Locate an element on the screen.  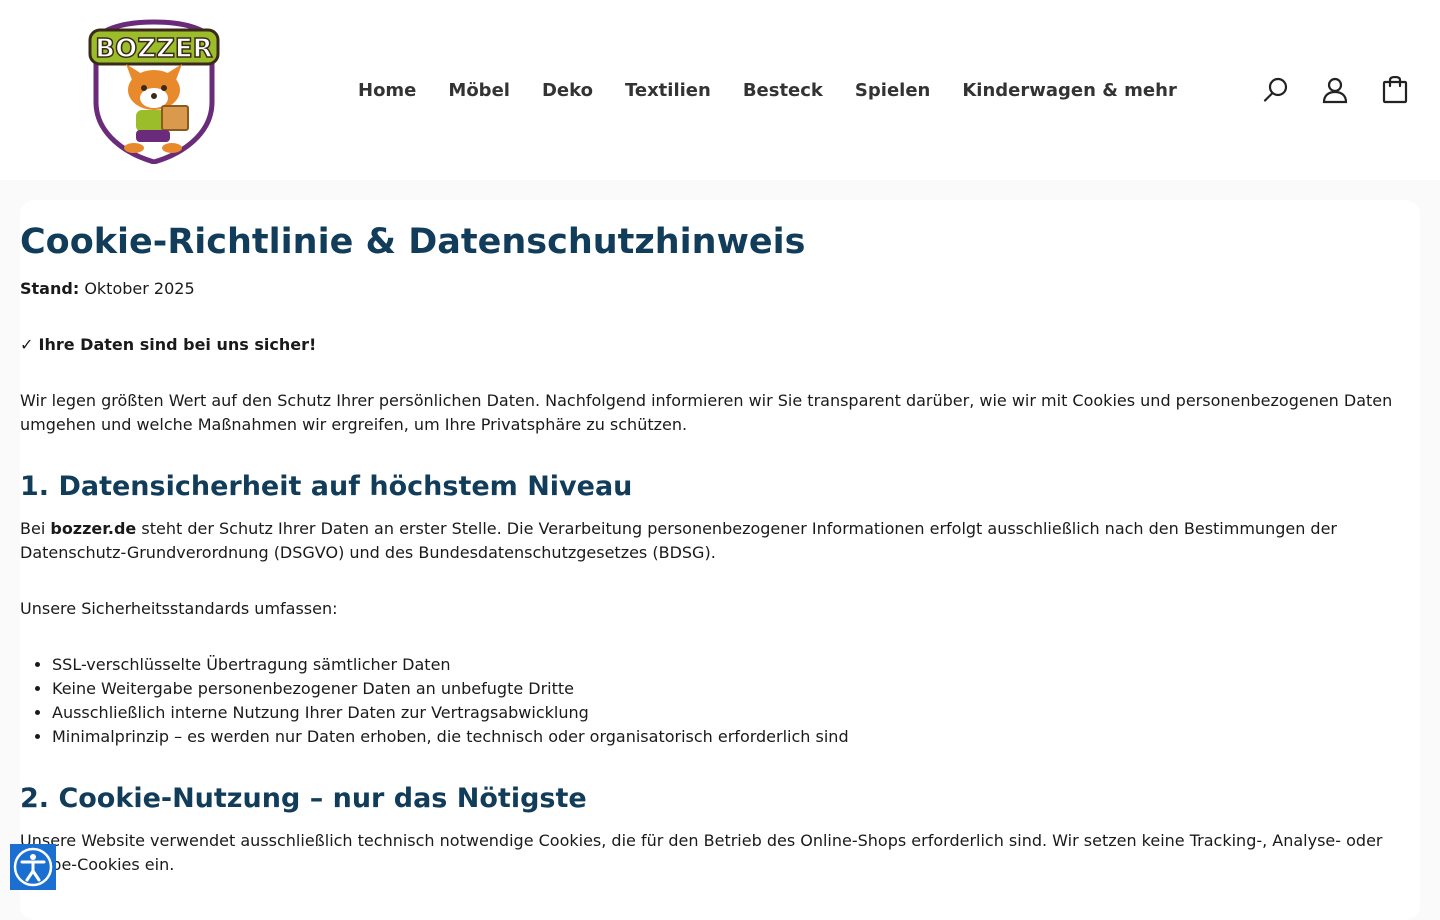
nav-moebel: Möbel is located at coordinates (479, 91).